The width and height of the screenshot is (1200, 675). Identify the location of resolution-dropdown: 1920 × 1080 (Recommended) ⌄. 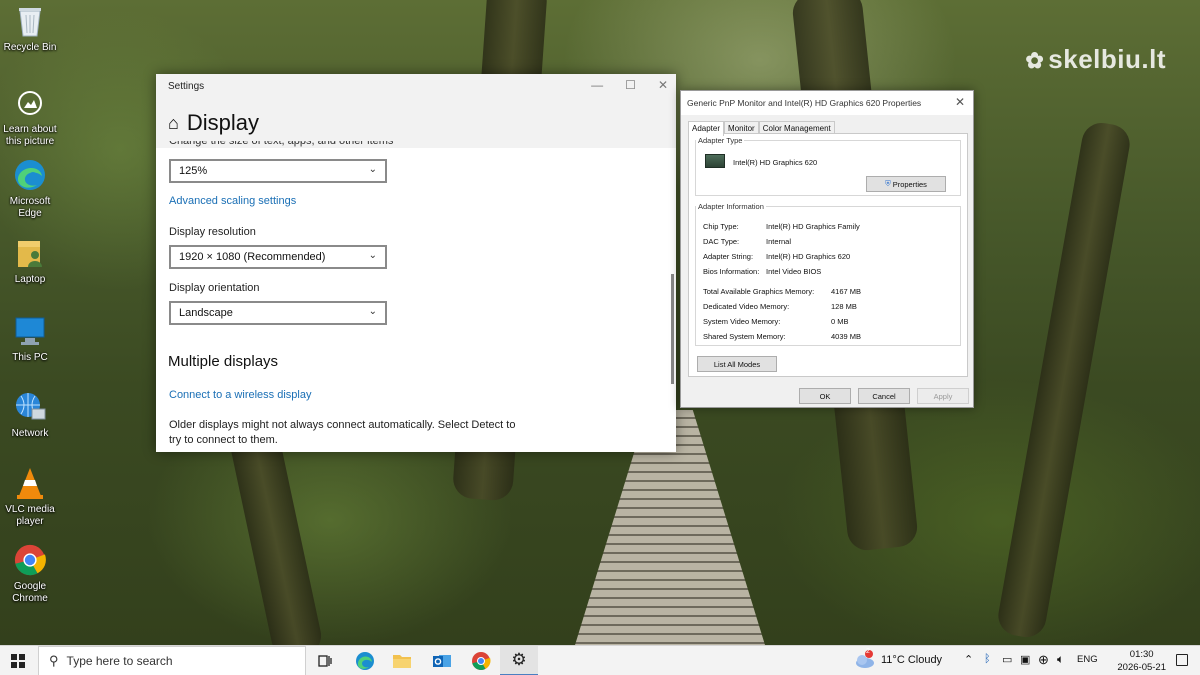
(278, 257).